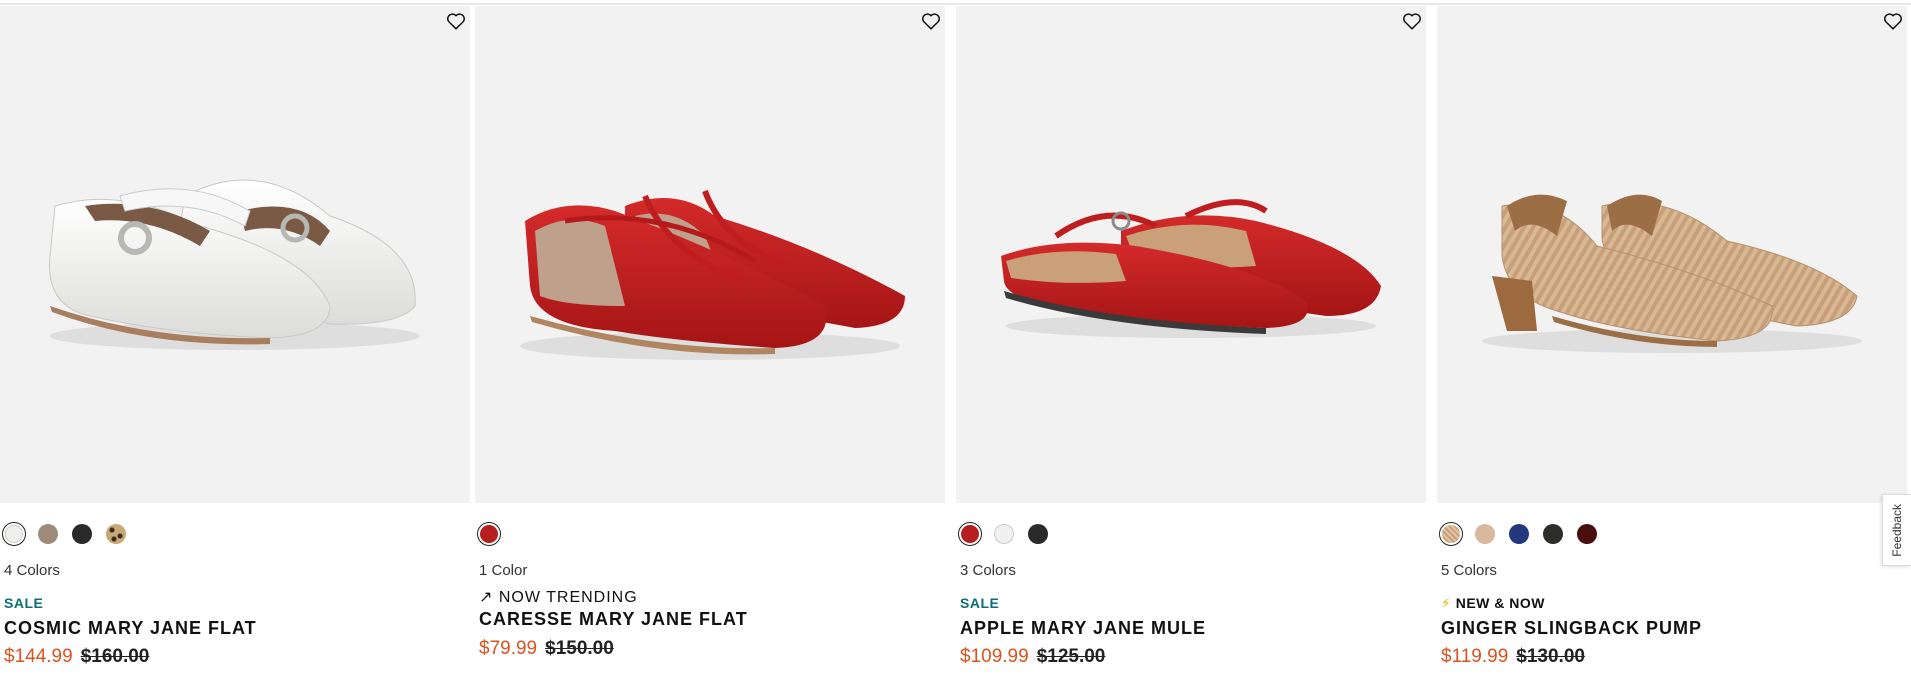  I want to click on sale-price: $109.99, so click(994, 656).